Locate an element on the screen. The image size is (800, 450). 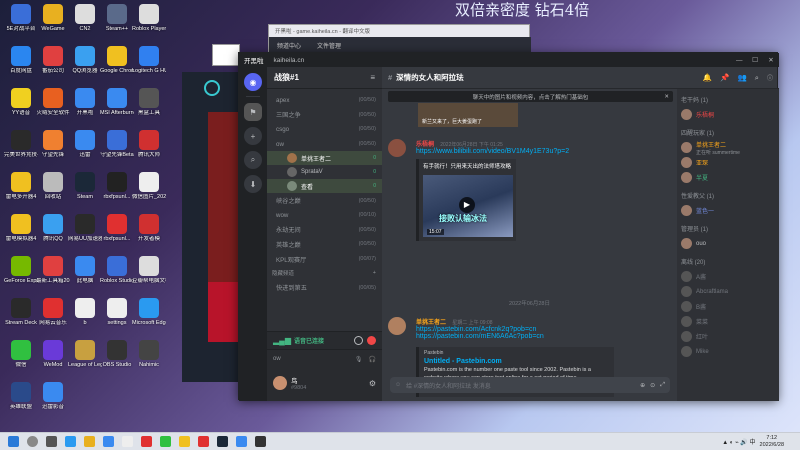
mic-icon: ⊙ is located at coordinates (652, 385).